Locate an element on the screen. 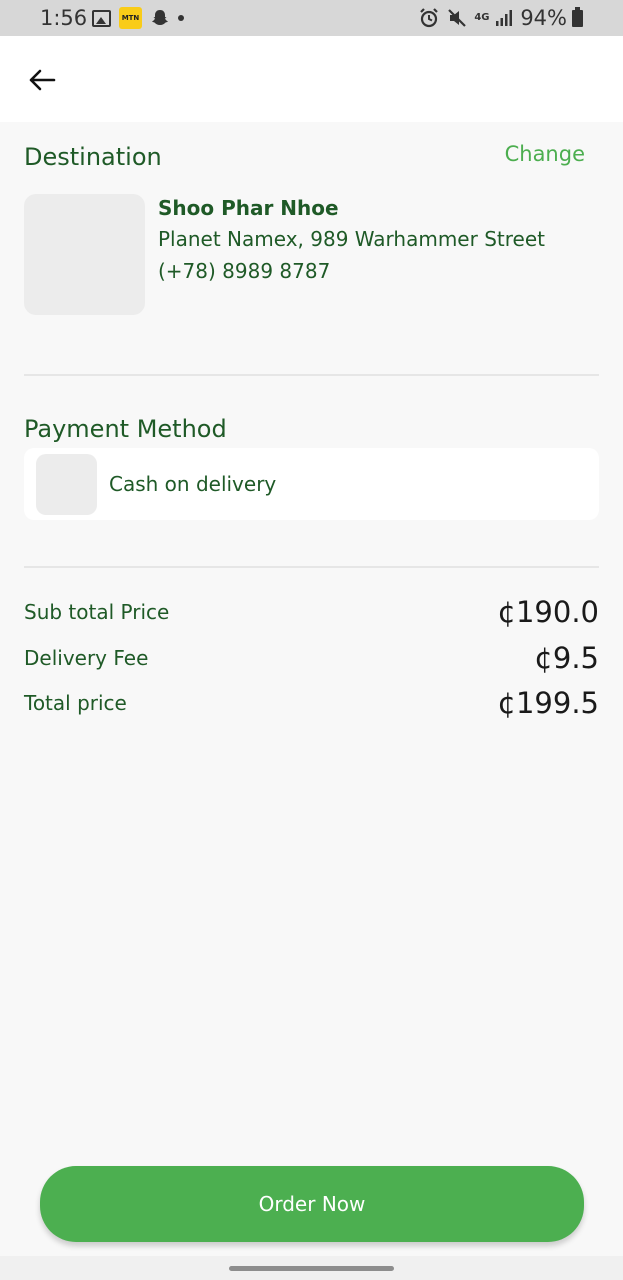  payment-method-label: Cash on delivery is located at coordinates (193, 484).